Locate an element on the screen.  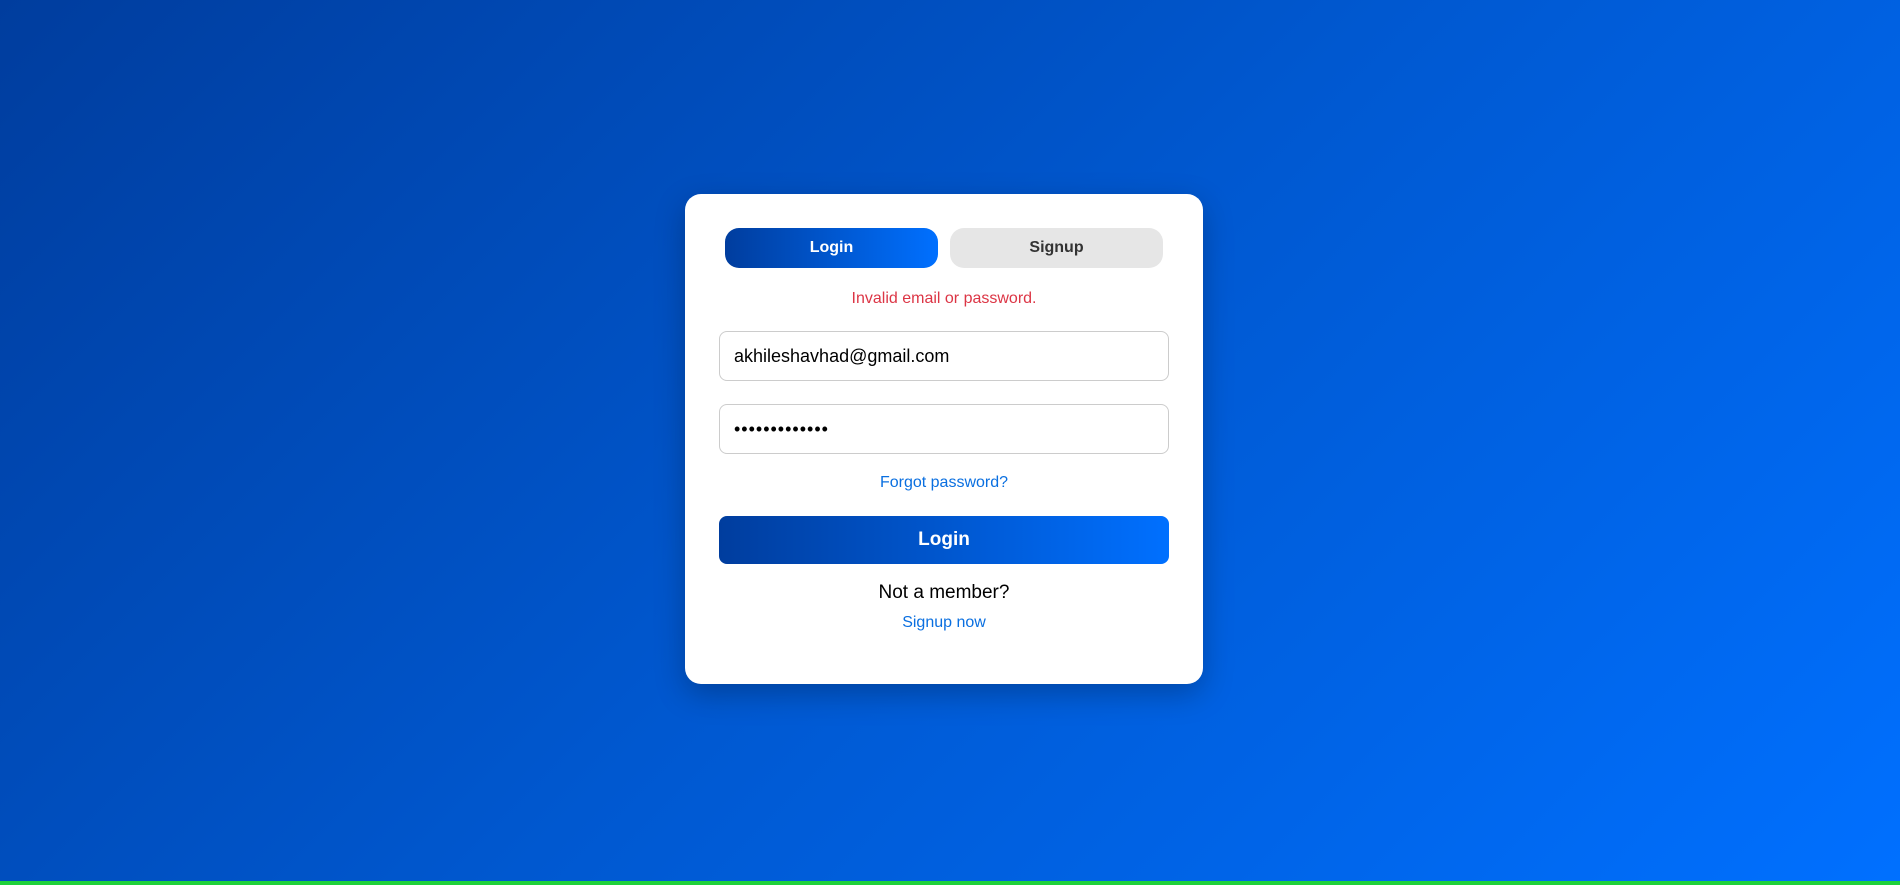
password-field is located at coordinates (944, 429).